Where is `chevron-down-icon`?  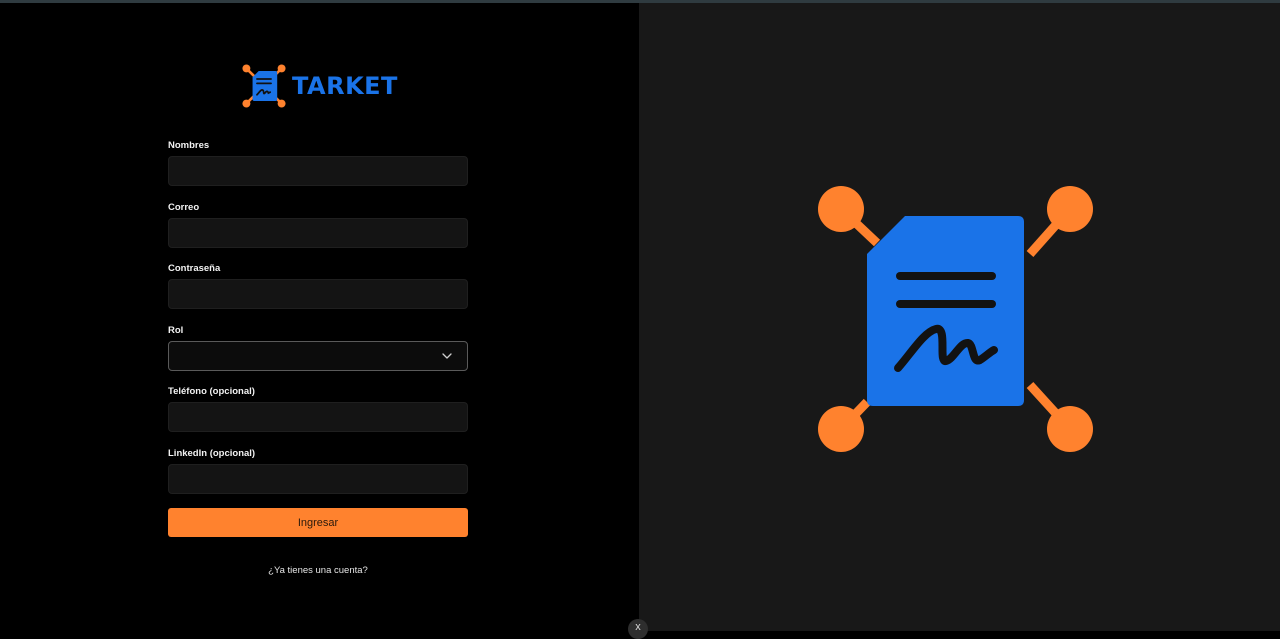 chevron-down-icon is located at coordinates (447, 356).